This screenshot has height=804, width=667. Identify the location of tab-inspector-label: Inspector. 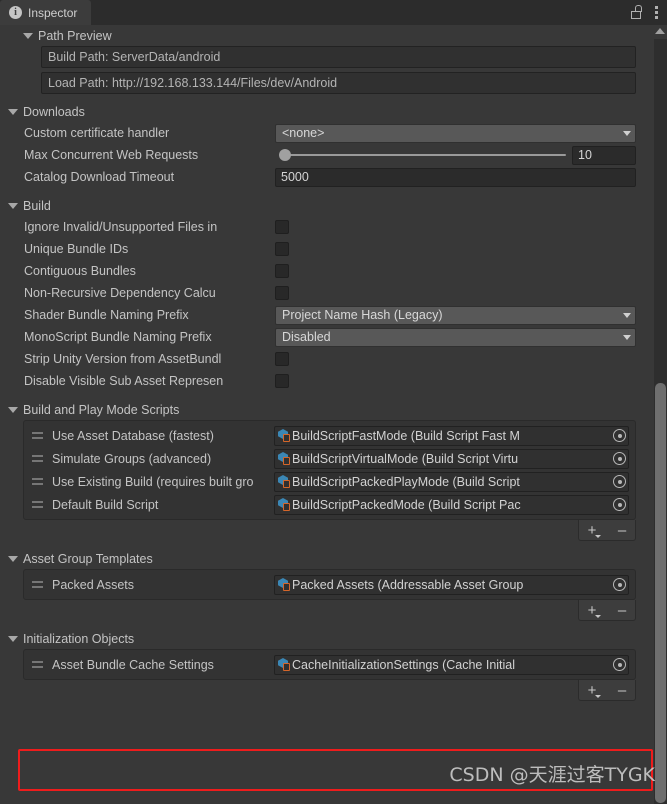
(53, 12).